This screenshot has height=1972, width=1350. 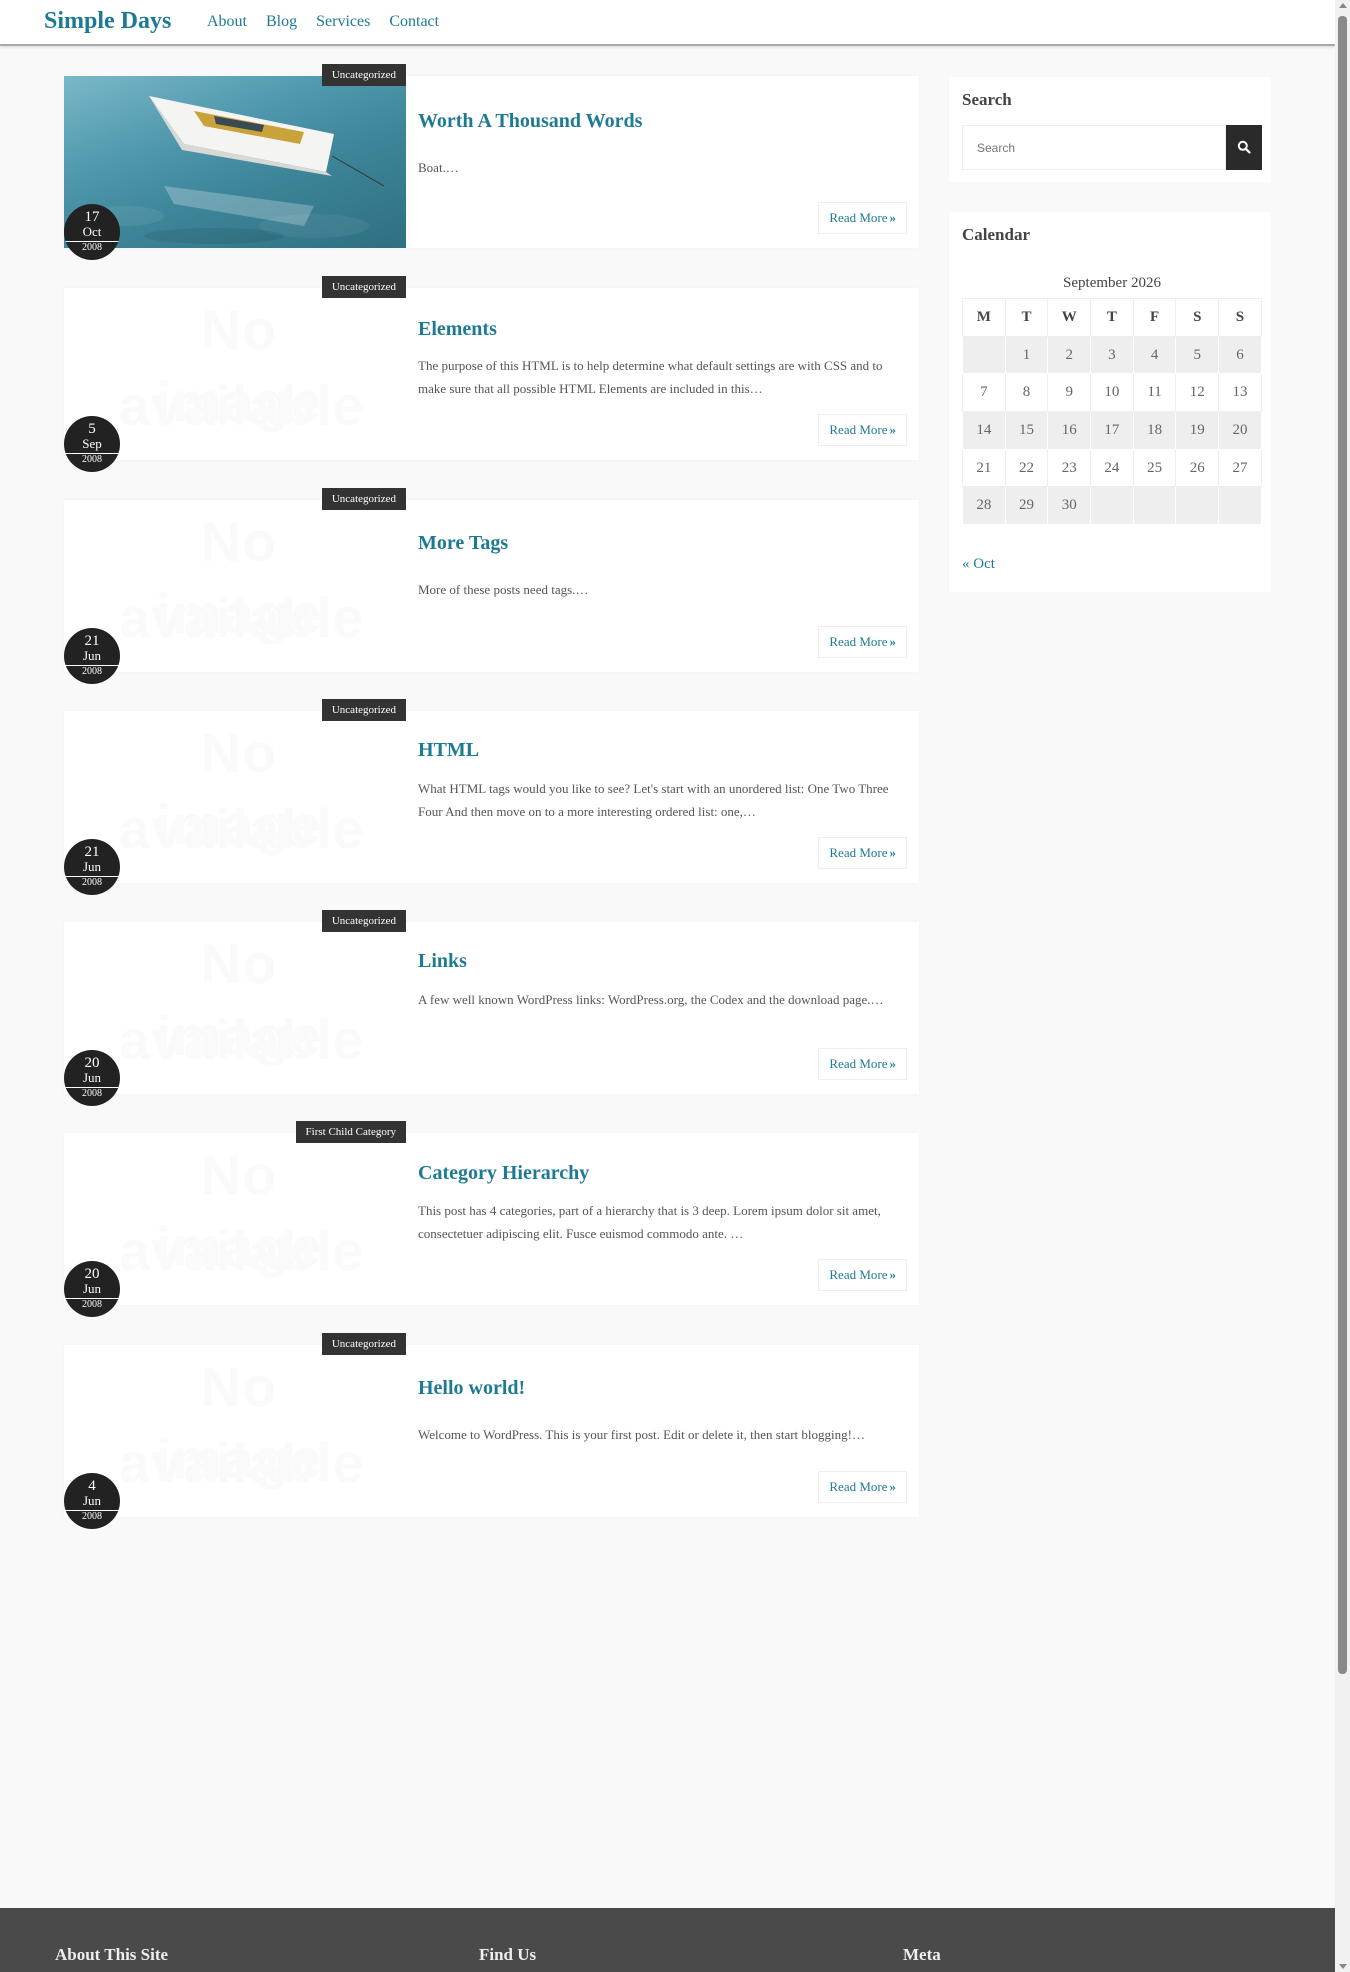 I want to click on post-title: Links, so click(x=442, y=961).